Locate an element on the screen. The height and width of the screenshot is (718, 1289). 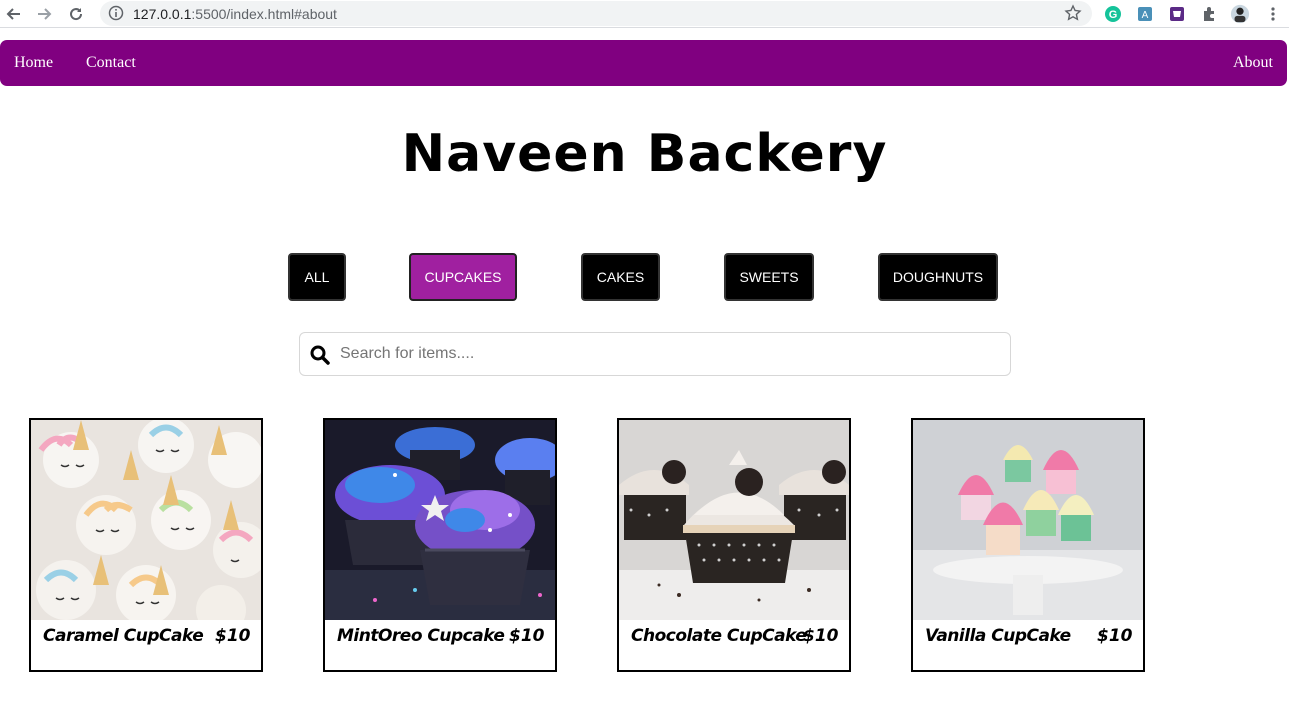
svg-text: A is located at coordinates (1145, 15).